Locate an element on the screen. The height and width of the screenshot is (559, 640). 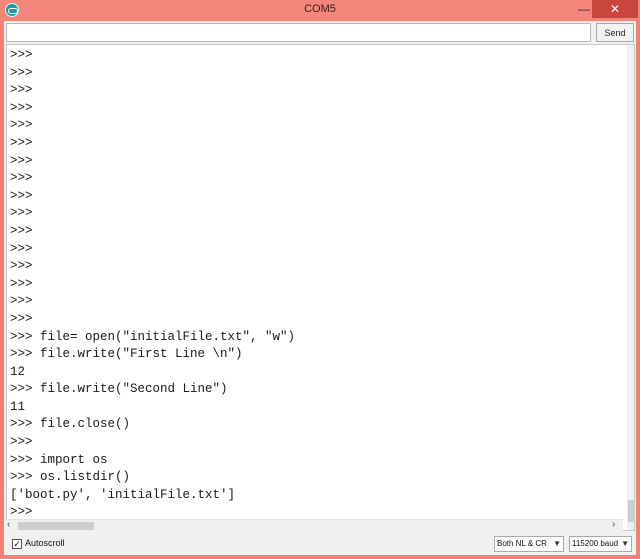
minimize-icon: — is located at coordinates (584, 9).